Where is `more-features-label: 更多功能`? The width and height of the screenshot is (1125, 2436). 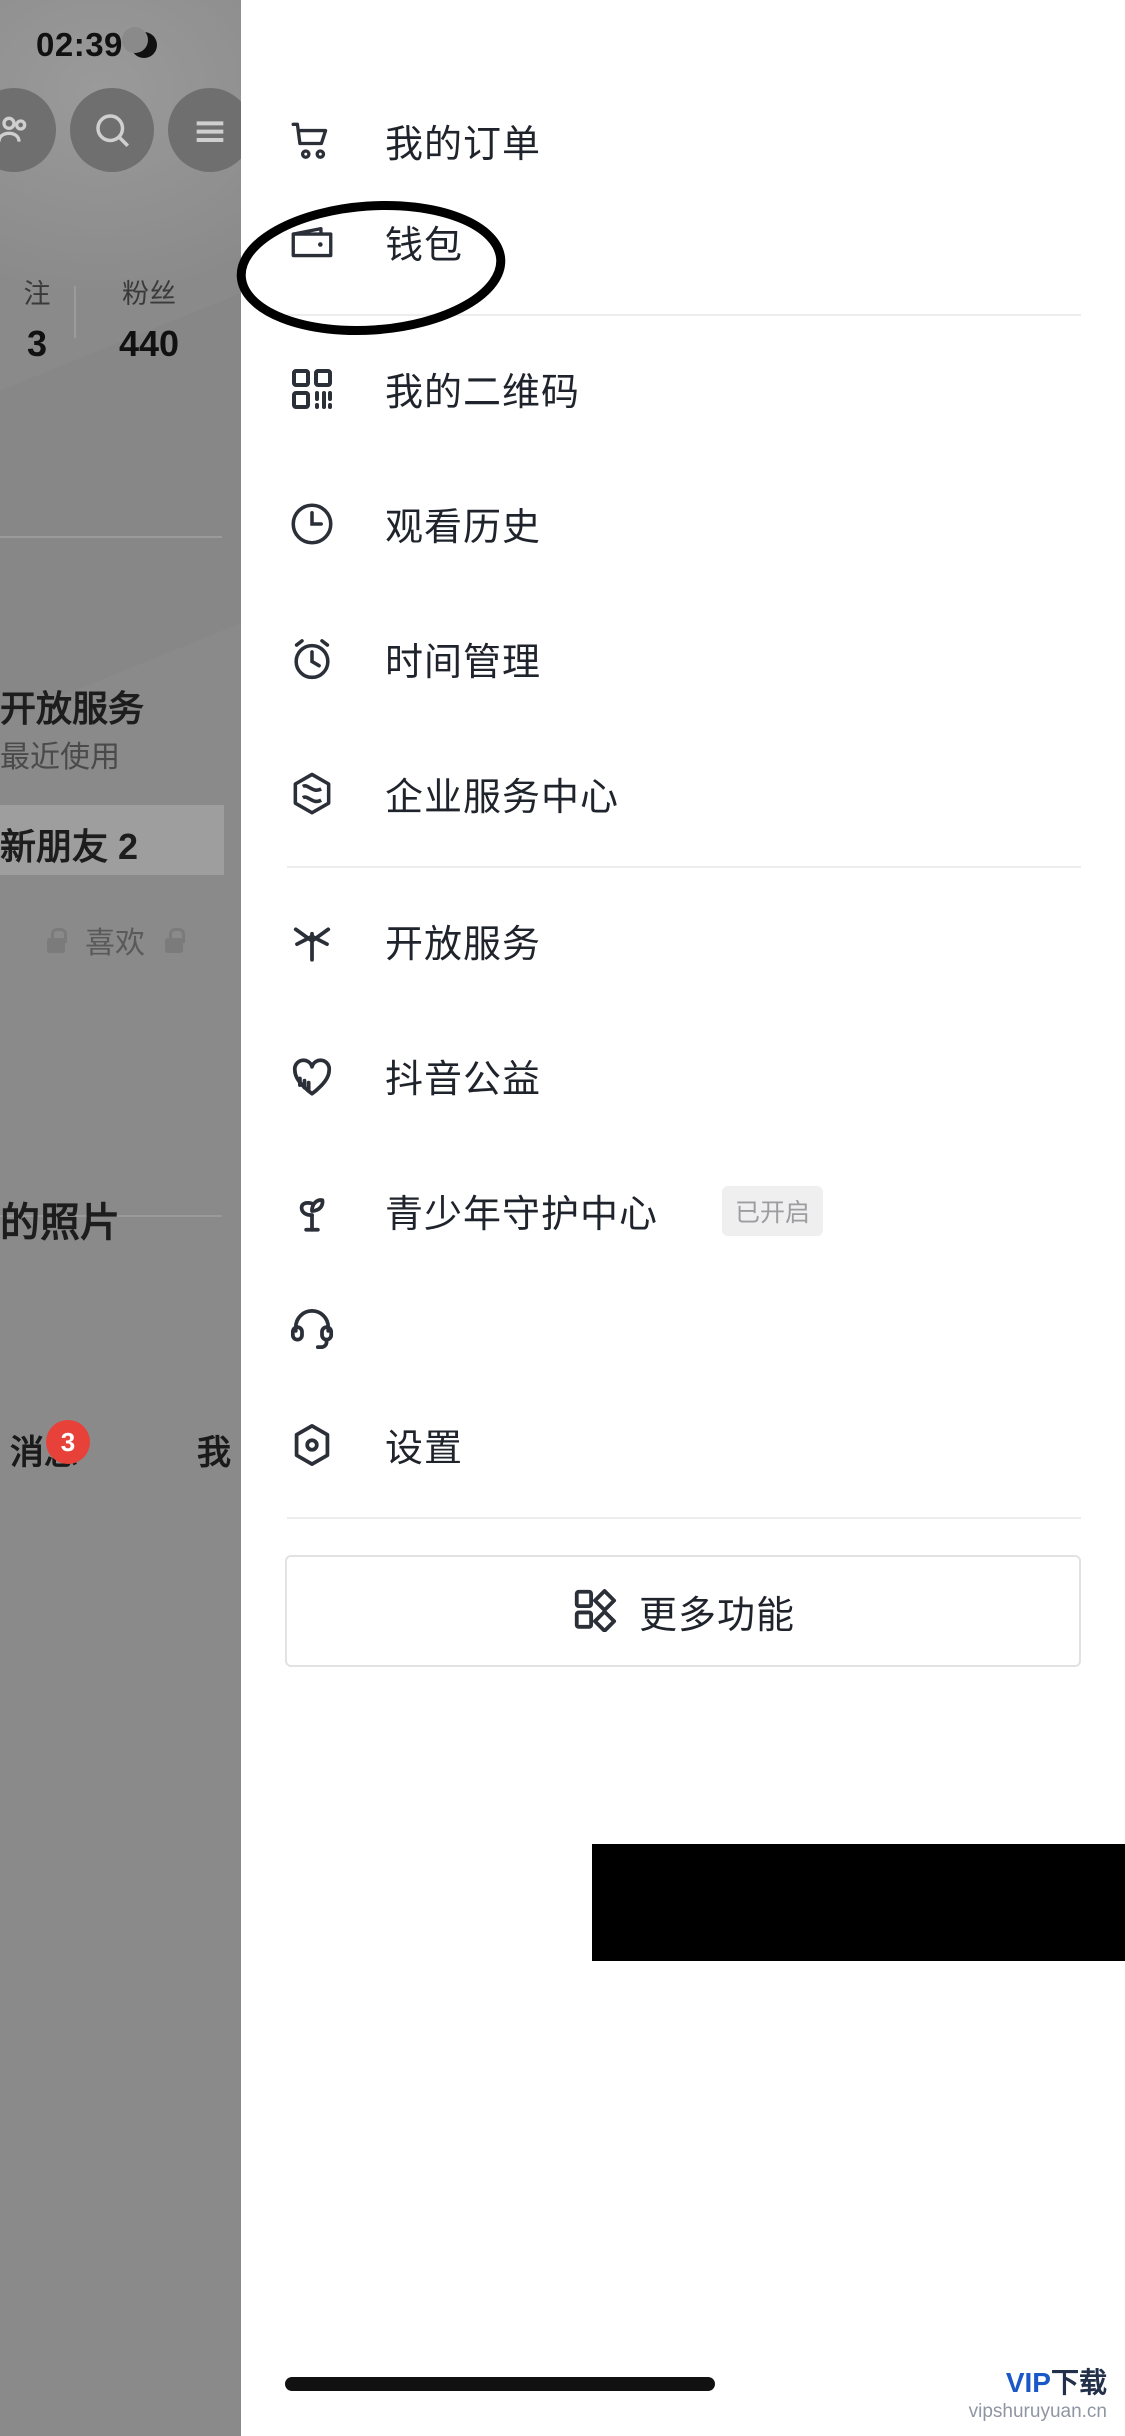 more-features-label: 更多功能 is located at coordinates (716, 1615).